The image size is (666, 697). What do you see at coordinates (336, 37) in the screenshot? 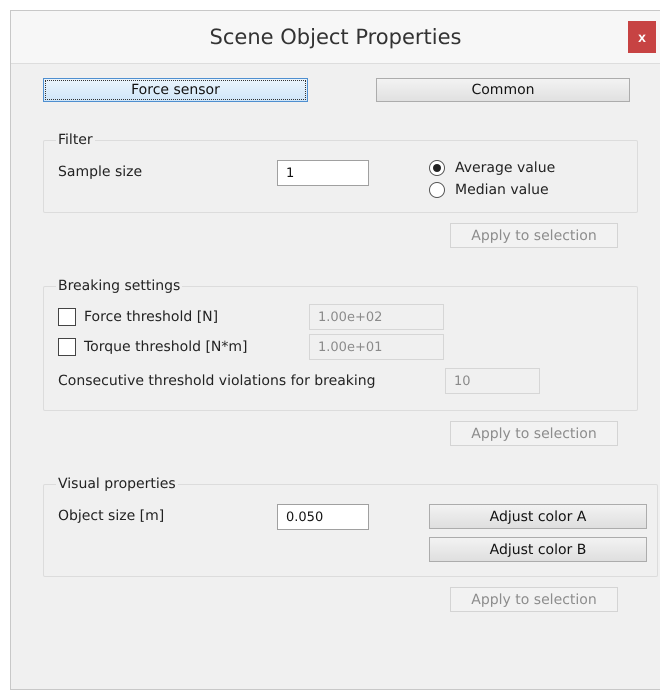
I see `window-title: Scene Object Properties` at bounding box center [336, 37].